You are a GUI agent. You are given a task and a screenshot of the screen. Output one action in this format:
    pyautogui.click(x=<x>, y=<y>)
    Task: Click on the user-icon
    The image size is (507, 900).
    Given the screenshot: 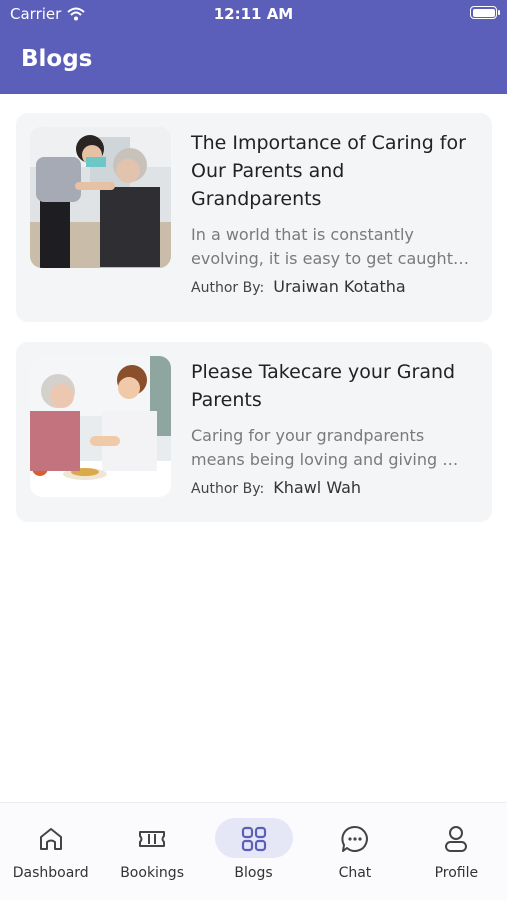 What is the action you would take?
    pyautogui.click(x=456, y=839)
    